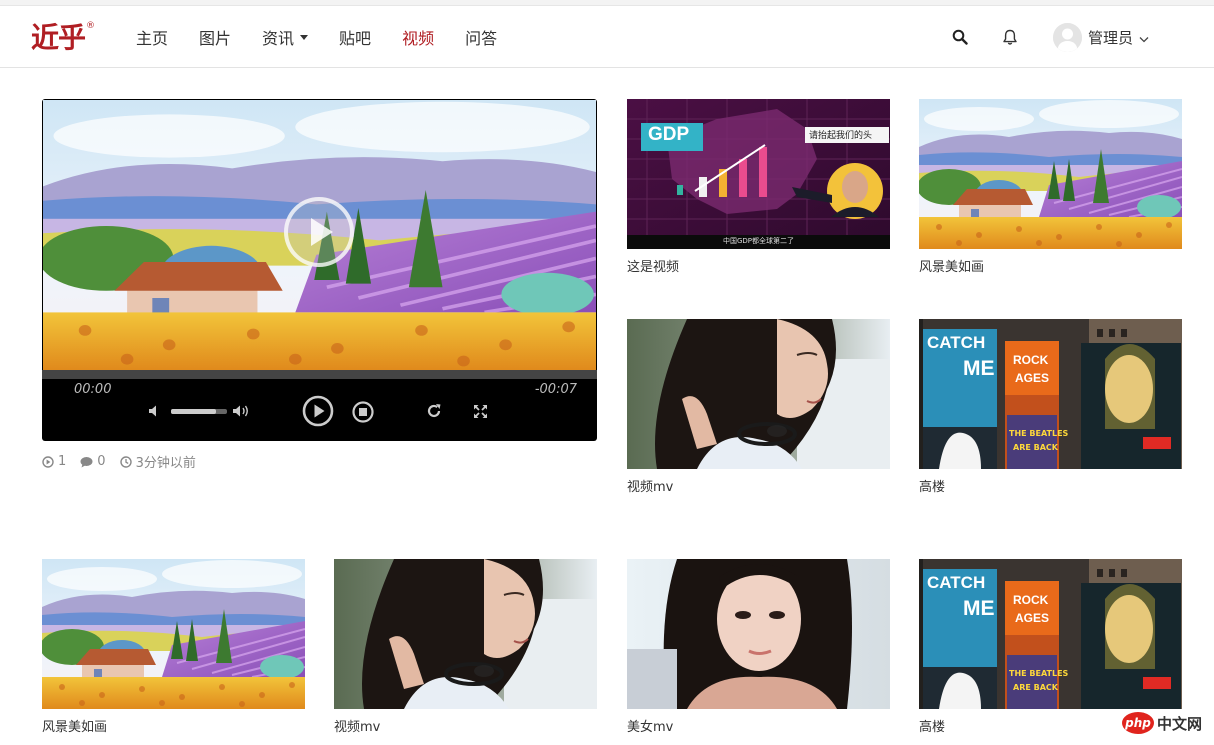 This screenshot has width=1214, height=745. What do you see at coordinates (86, 461) in the screenshot?
I see `comment-icon` at bounding box center [86, 461].